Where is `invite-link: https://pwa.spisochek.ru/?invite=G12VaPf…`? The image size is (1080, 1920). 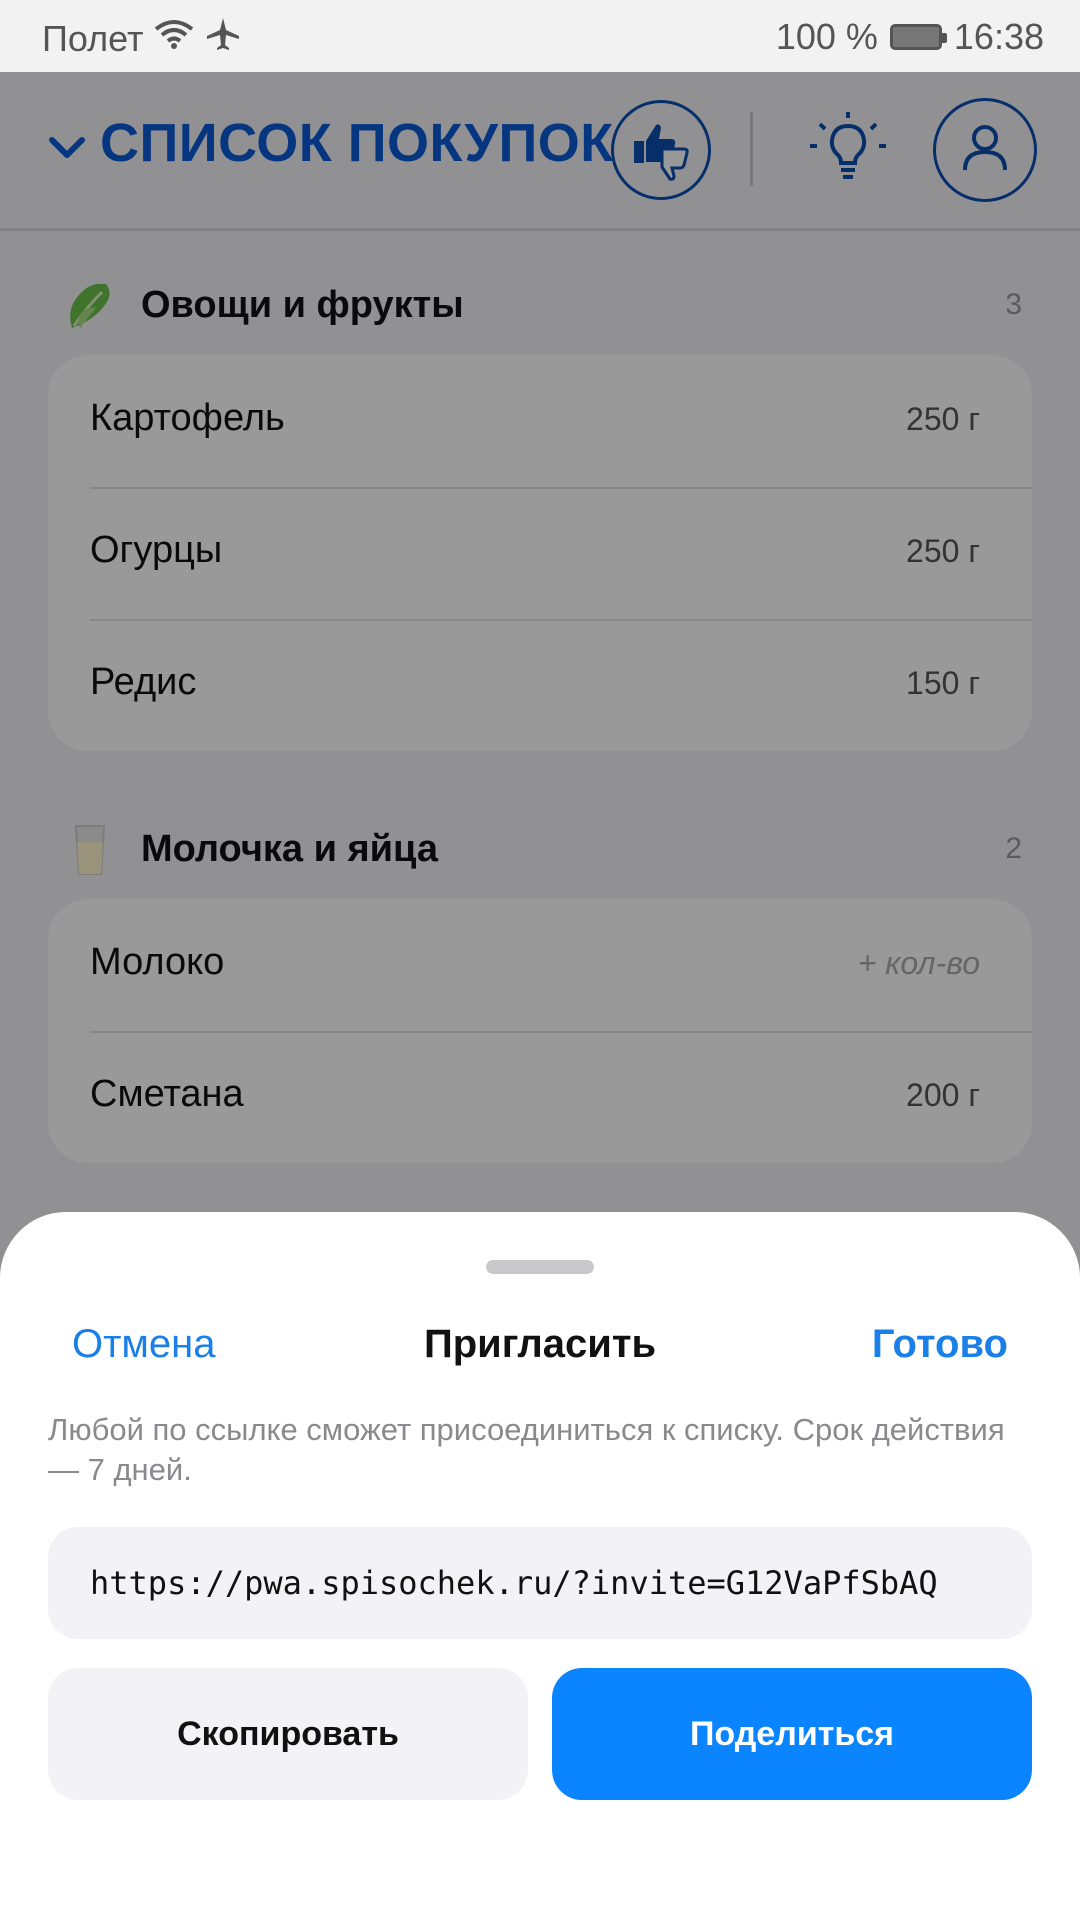
invite-link: https://pwa.spisochek.ru/?invite=G12VaPf… is located at coordinates (514, 1583).